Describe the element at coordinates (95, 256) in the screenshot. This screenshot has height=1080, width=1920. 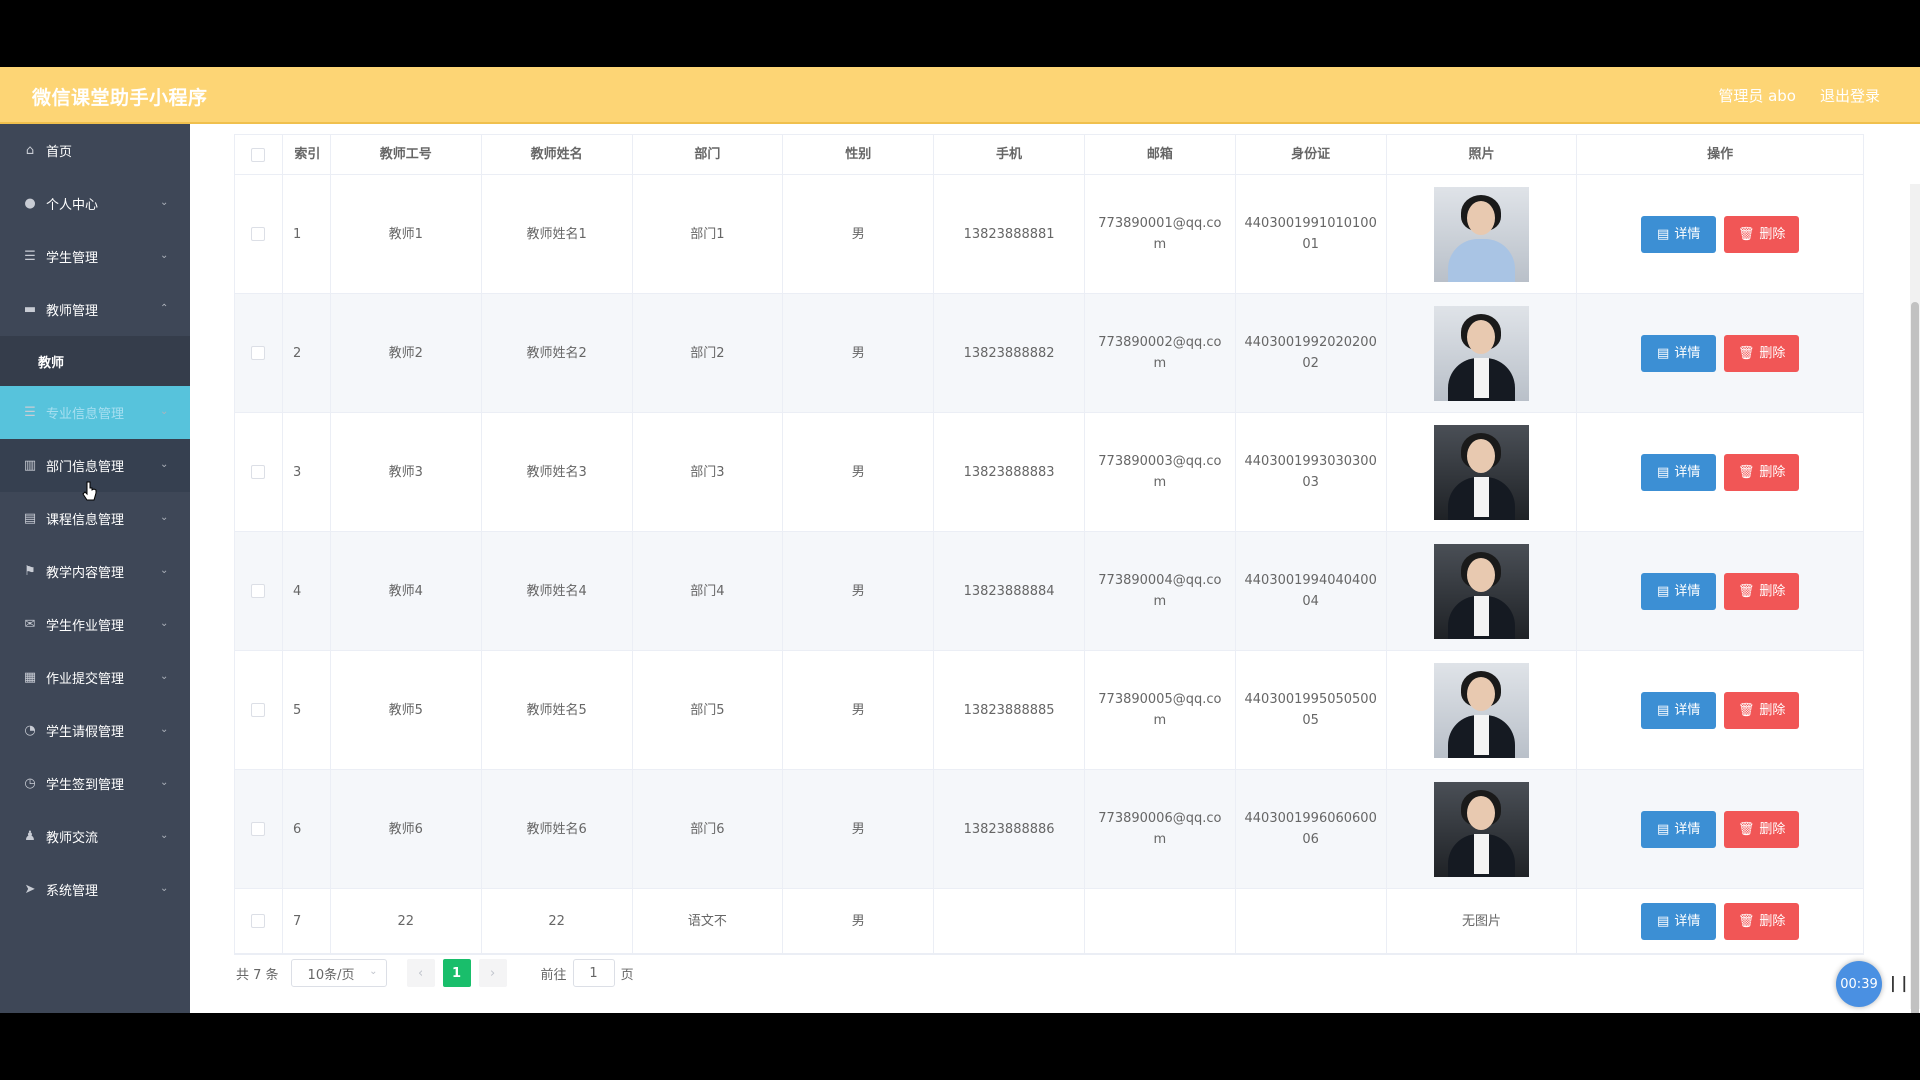
I see `sidebar-item-2: ☰ 学生管理 ⌄` at that location.